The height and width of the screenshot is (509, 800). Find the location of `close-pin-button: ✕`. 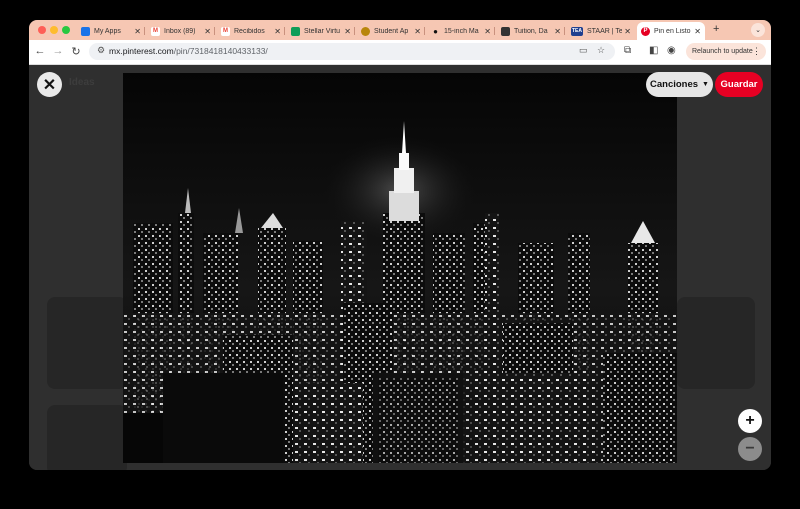

close-pin-button: ✕ is located at coordinates (49, 84).